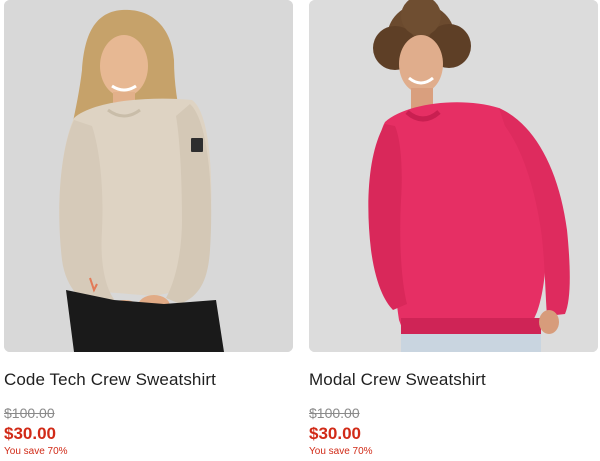  I want to click on product-name: Code Tech Crew Sweatshirt, so click(148, 380).